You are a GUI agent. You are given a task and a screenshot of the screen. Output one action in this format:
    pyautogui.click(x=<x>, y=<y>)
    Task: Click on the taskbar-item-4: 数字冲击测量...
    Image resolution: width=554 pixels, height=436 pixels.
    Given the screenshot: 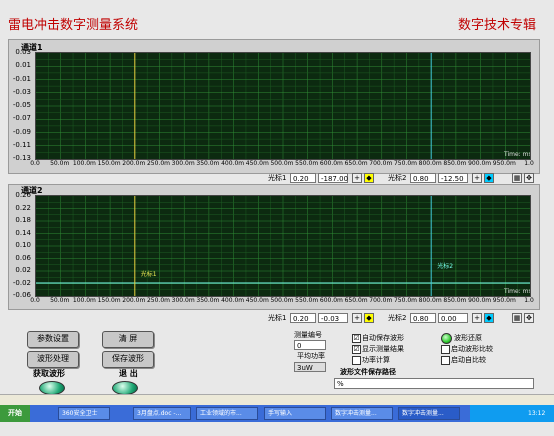 What is the action you would take?
    pyautogui.click(x=362, y=413)
    